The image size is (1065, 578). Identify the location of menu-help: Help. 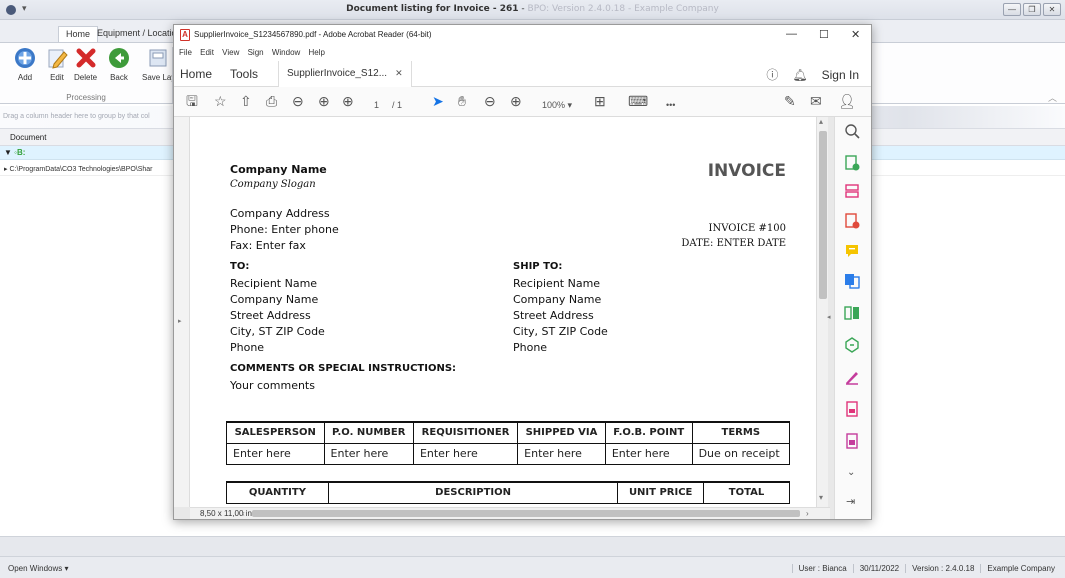
(317, 52).